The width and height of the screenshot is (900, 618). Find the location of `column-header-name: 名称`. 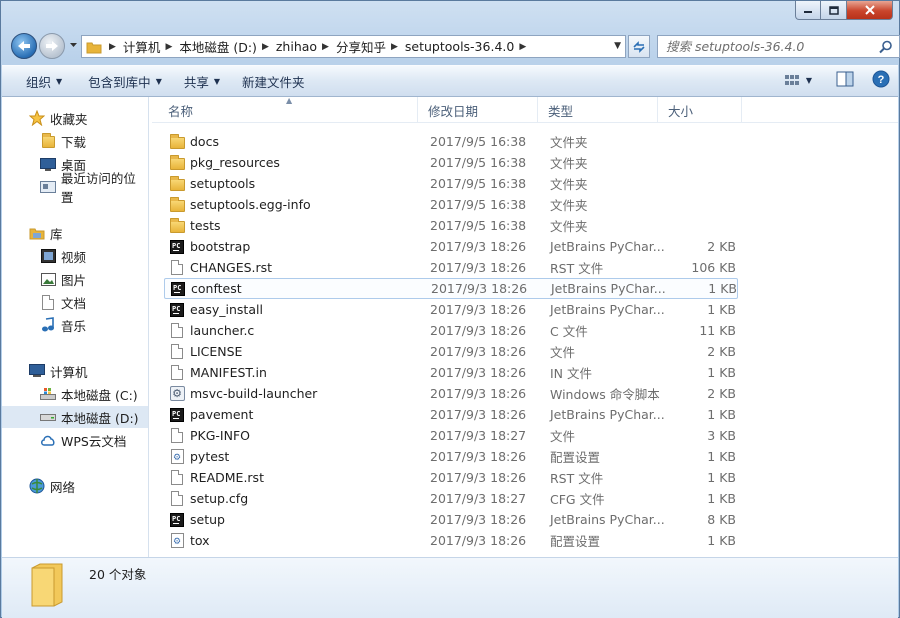

column-header-name: 名称 is located at coordinates (285, 110).